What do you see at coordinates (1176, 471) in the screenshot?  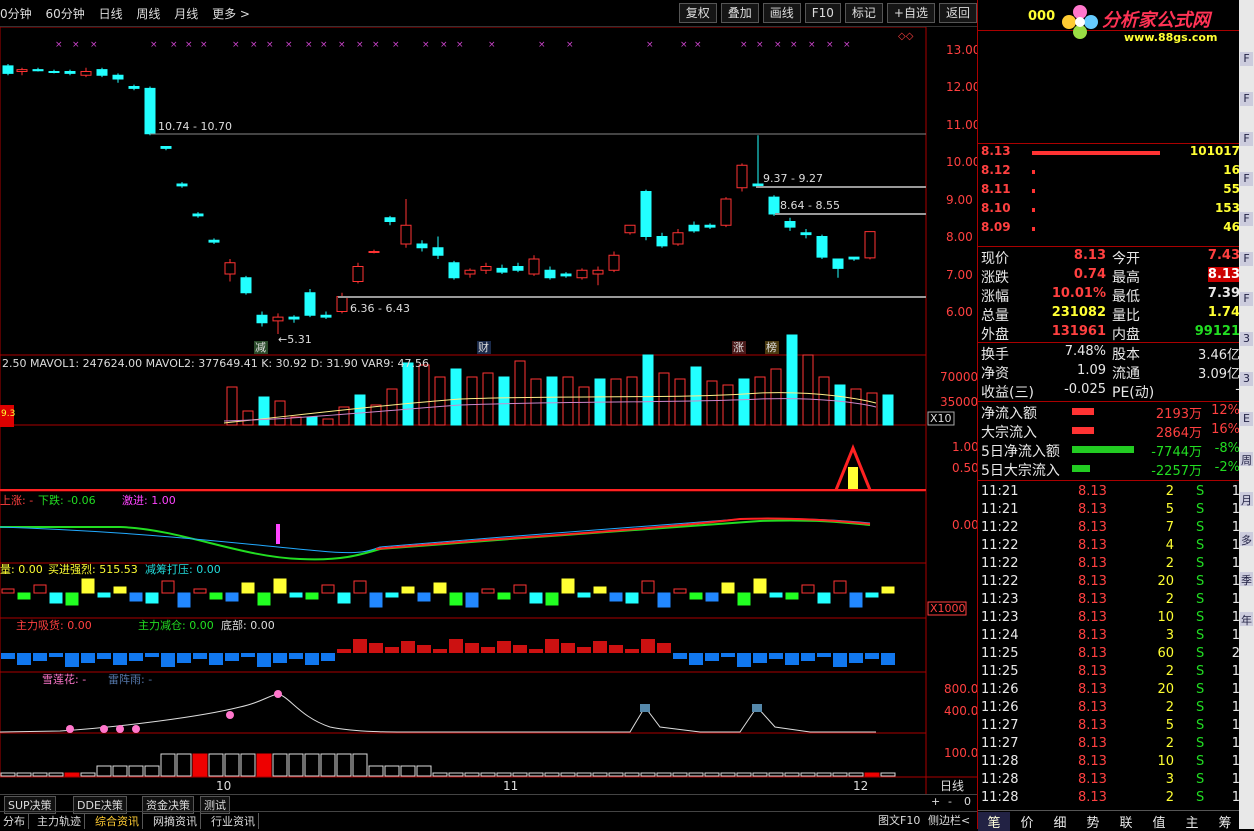 I see `flow-value: -2257万` at bounding box center [1176, 471].